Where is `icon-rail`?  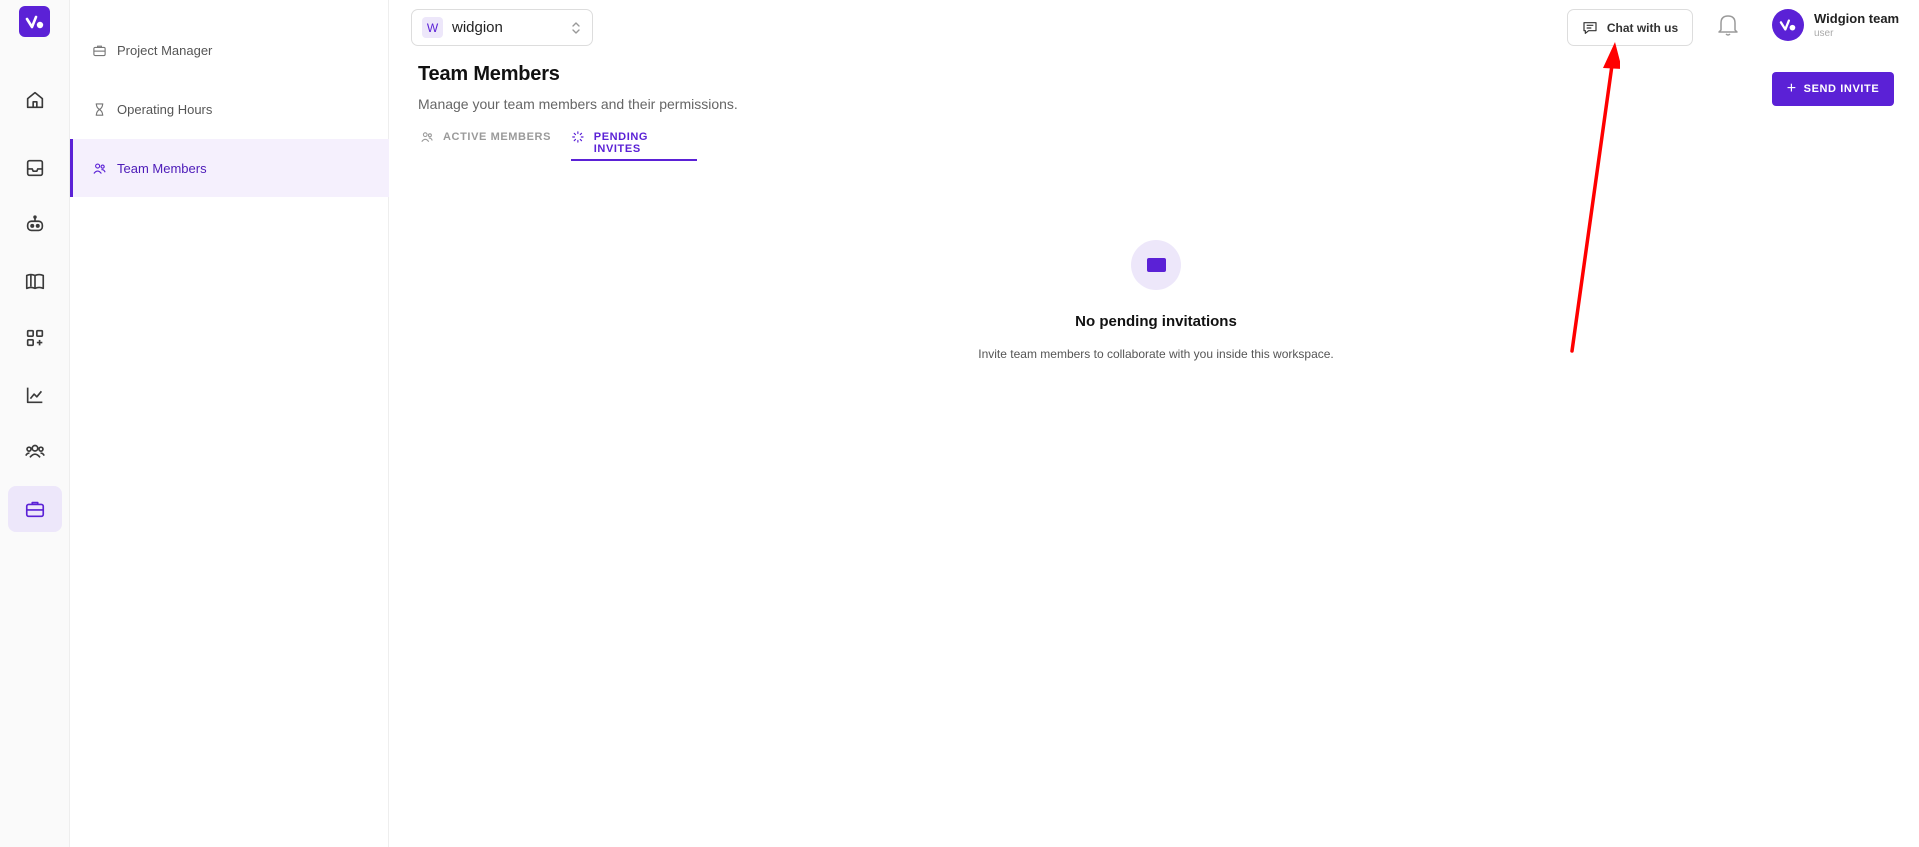
icon-rail is located at coordinates (35, 423).